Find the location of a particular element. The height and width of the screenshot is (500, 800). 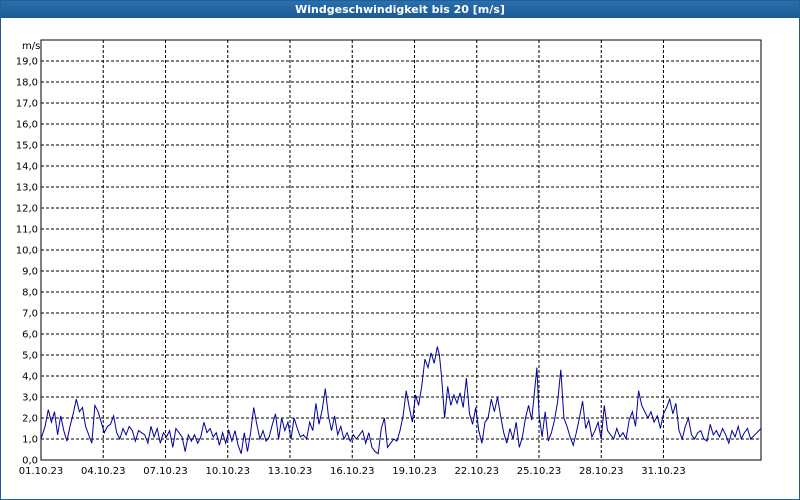

y-tick-label: 2,0 is located at coordinates (30, 419).